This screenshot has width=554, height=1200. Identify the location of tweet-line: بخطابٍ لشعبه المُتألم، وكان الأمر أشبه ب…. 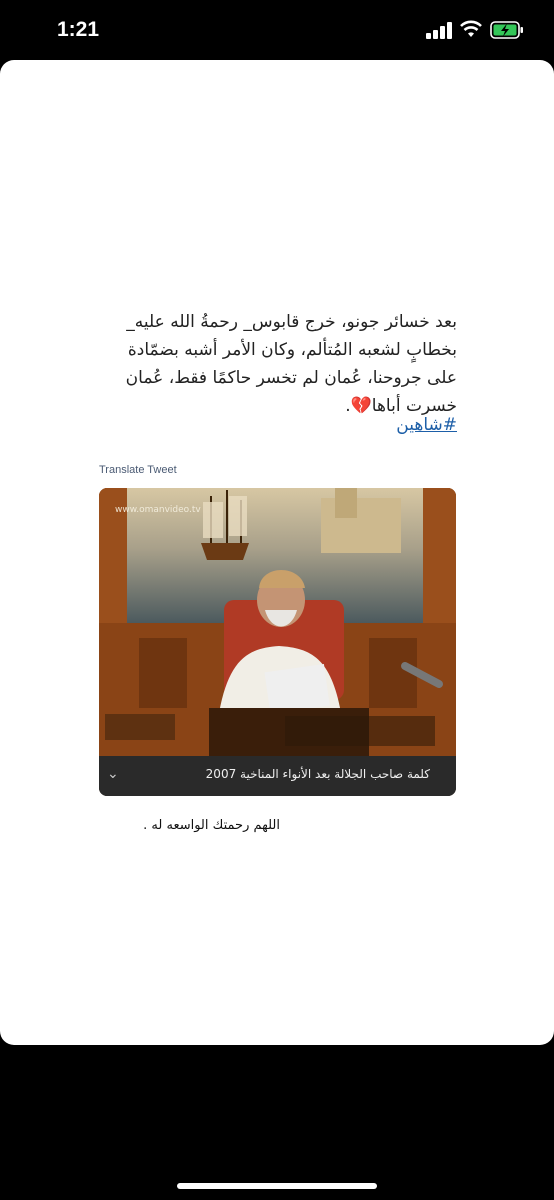
(292, 350).